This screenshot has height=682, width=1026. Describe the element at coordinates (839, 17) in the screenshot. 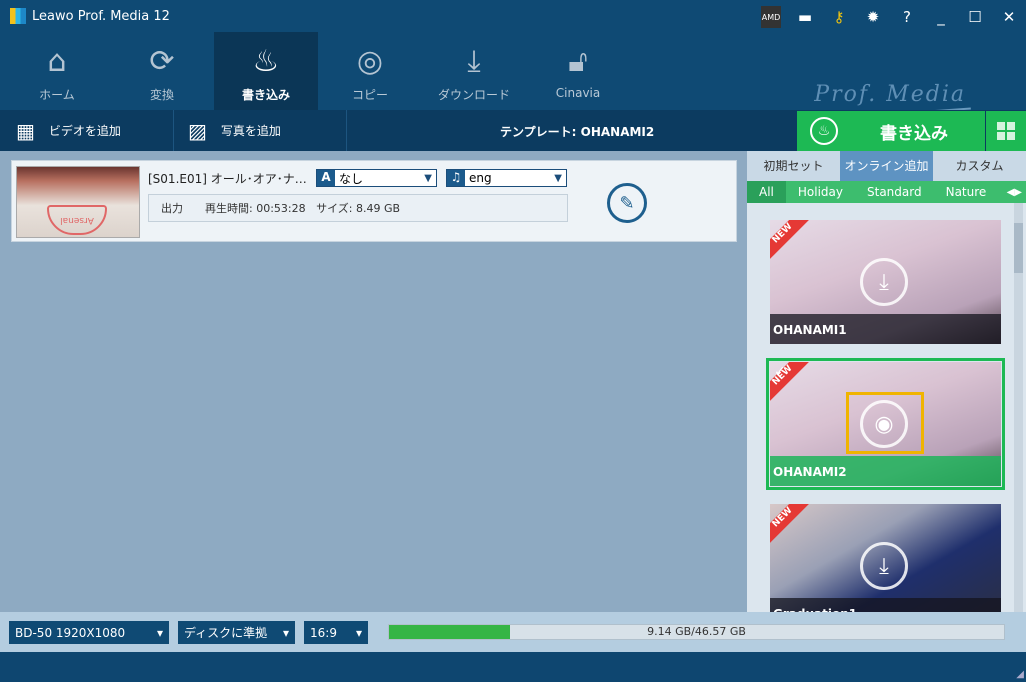

I see `key-icon: ⚷` at that location.